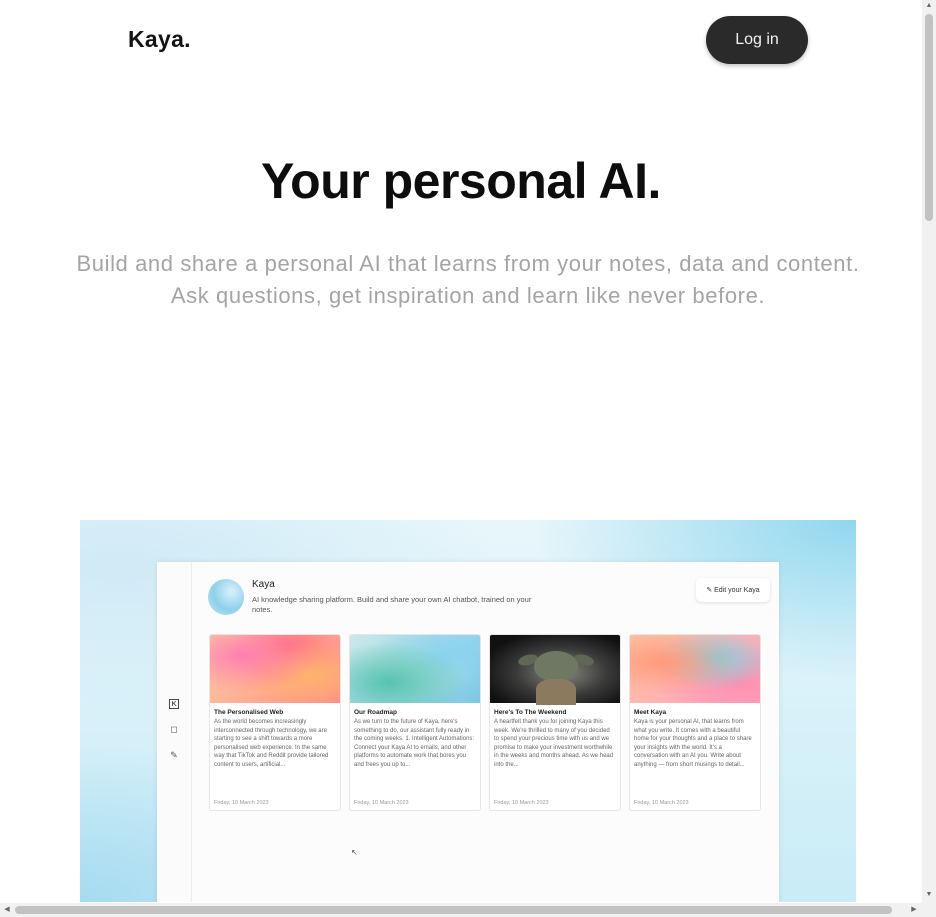 The width and height of the screenshot is (936, 917). What do you see at coordinates (555, 670) in the screenshot?
I see `card-photo-image` at bounding box center [555, 670].